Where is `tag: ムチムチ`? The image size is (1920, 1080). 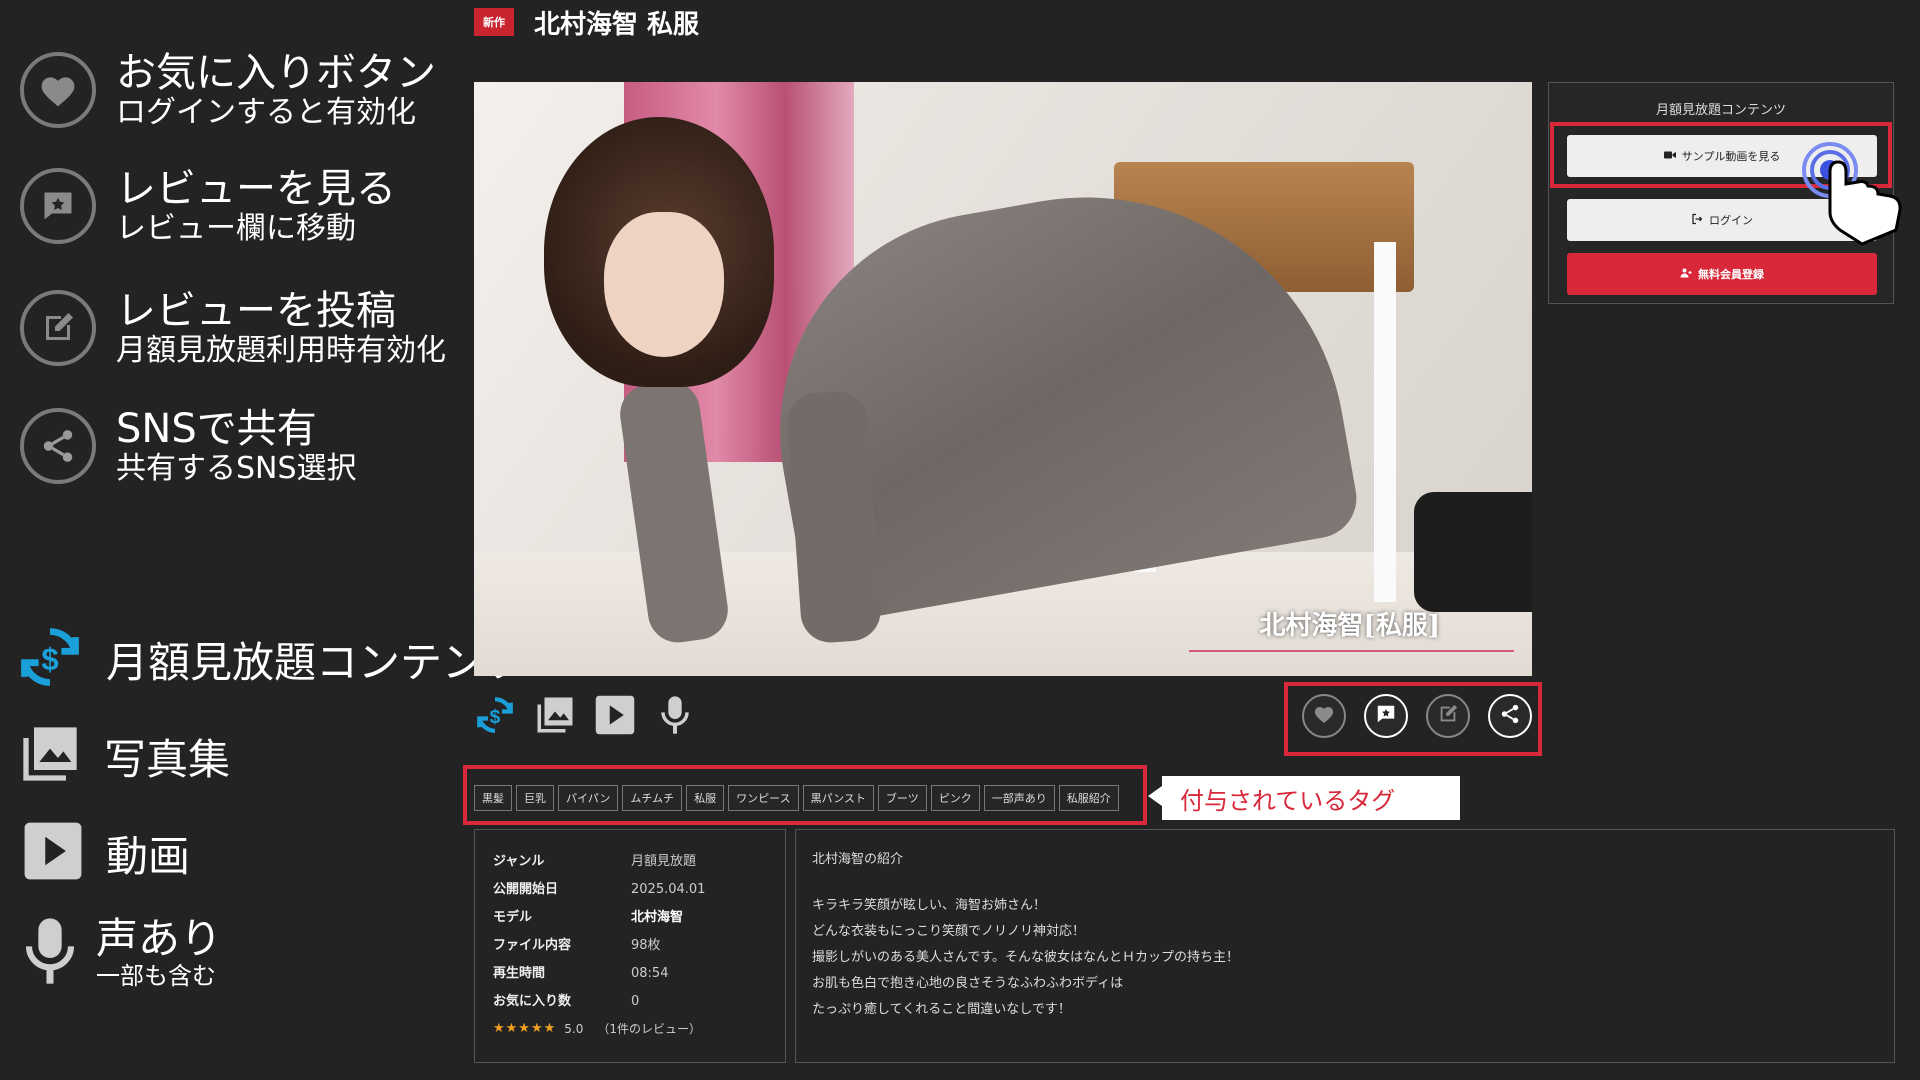 tag: ムチムチ is located at coordinates (652, 798).